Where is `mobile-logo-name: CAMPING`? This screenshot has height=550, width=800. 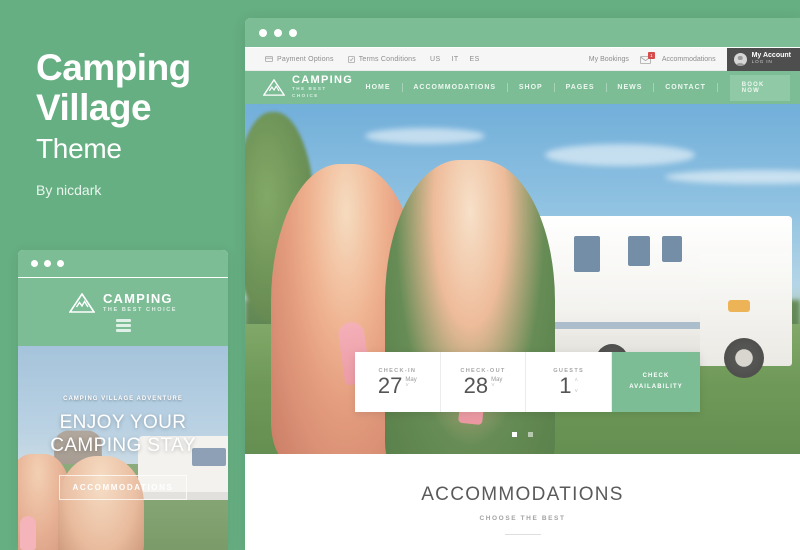 mobile-logo-name: CAMPING is located at coordinates (137, 299).